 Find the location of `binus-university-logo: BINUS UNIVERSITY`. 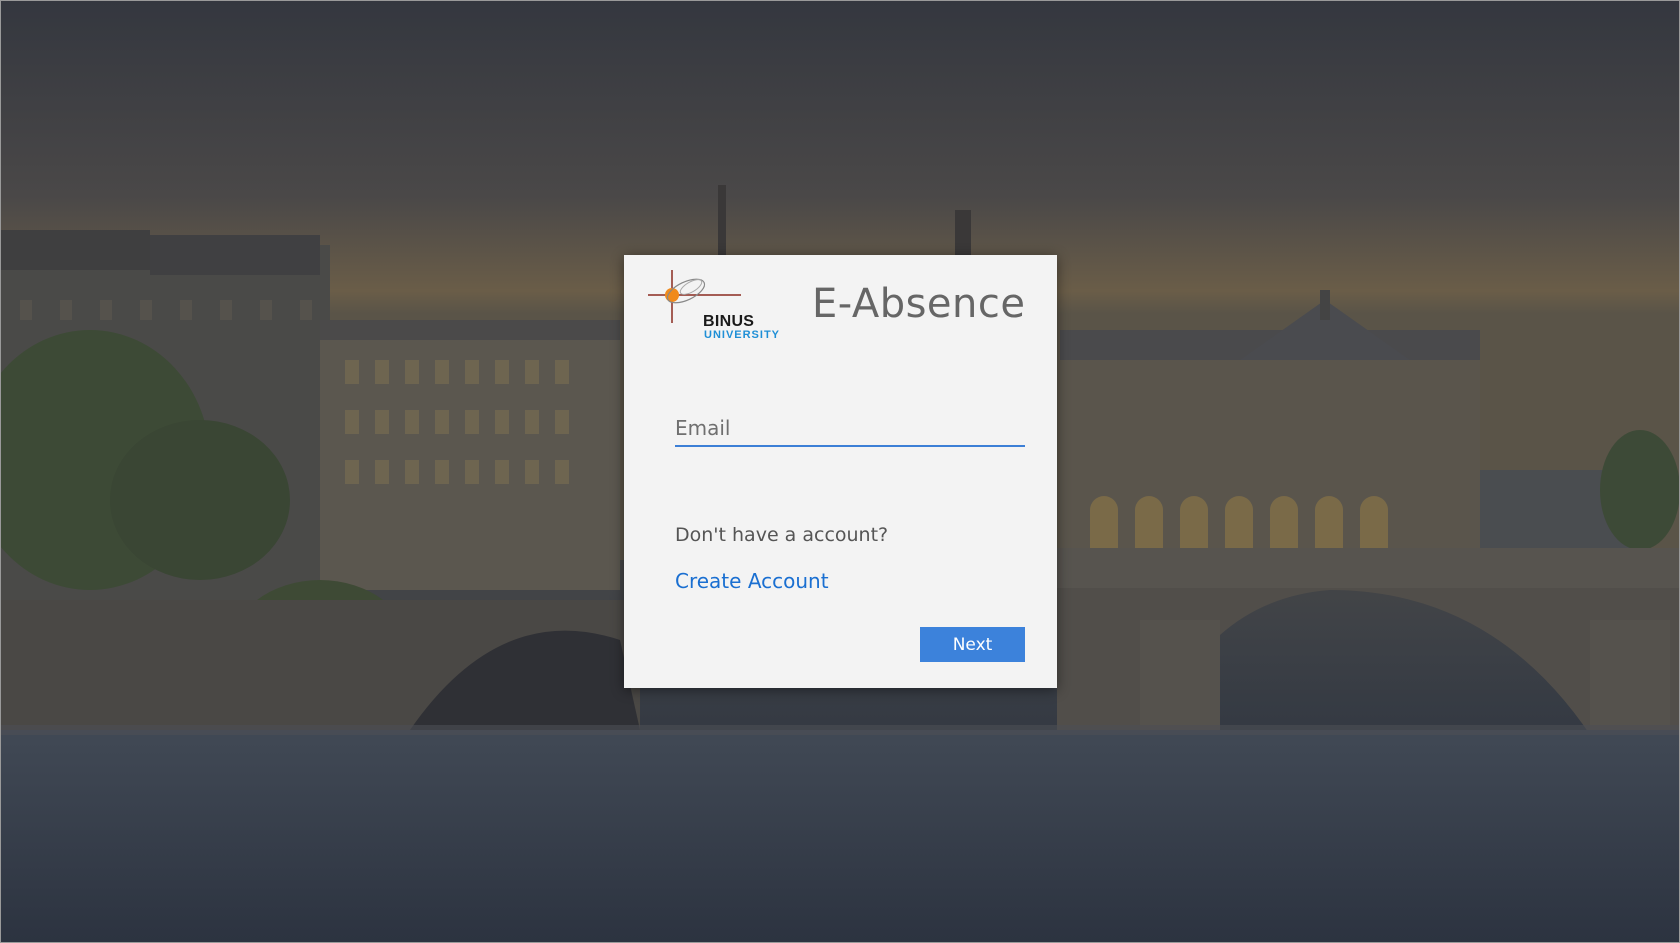

binus-university-logo: BINUS UNIVERSITY is located at coordinates (712, 303).